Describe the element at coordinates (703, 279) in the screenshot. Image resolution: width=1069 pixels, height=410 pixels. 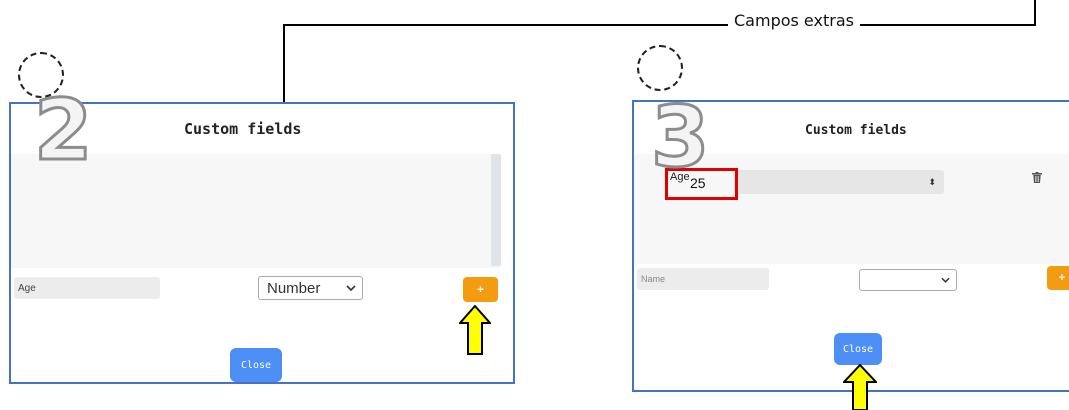
I see `step3-name-input: Name` at that location.